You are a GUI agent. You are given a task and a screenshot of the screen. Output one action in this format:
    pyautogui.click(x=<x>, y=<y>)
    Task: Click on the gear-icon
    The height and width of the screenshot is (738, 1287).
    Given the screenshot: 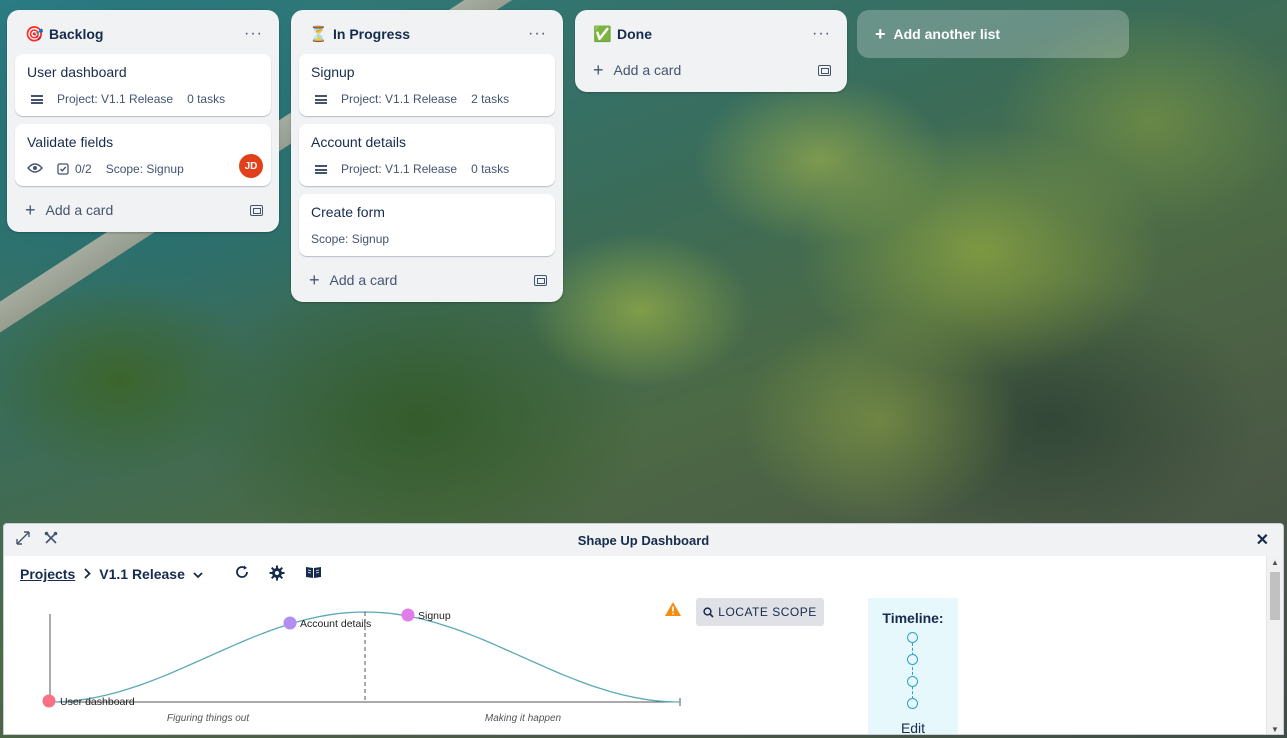 What is the action you would take?
    pyautogui.click(x=277, y=575)
    